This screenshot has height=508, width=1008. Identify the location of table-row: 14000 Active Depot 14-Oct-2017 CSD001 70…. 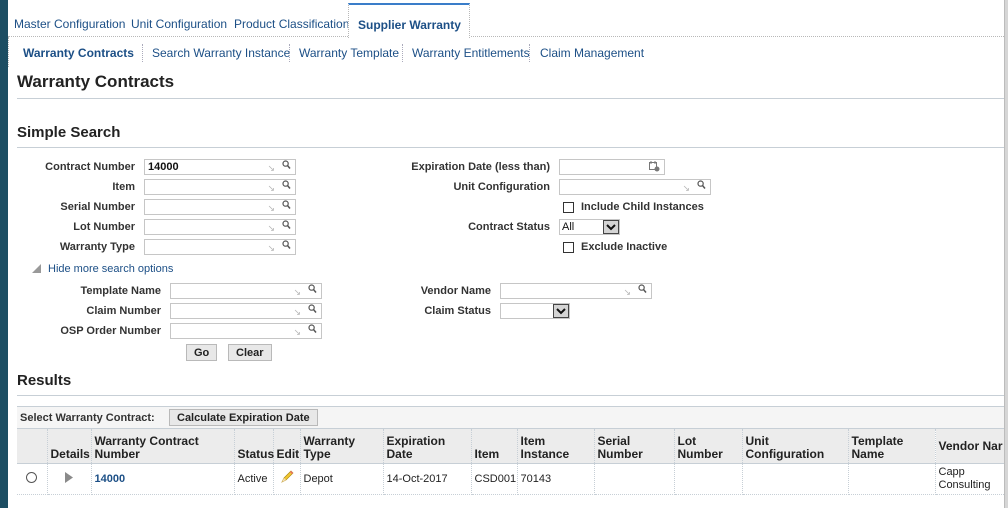
(512, 479).